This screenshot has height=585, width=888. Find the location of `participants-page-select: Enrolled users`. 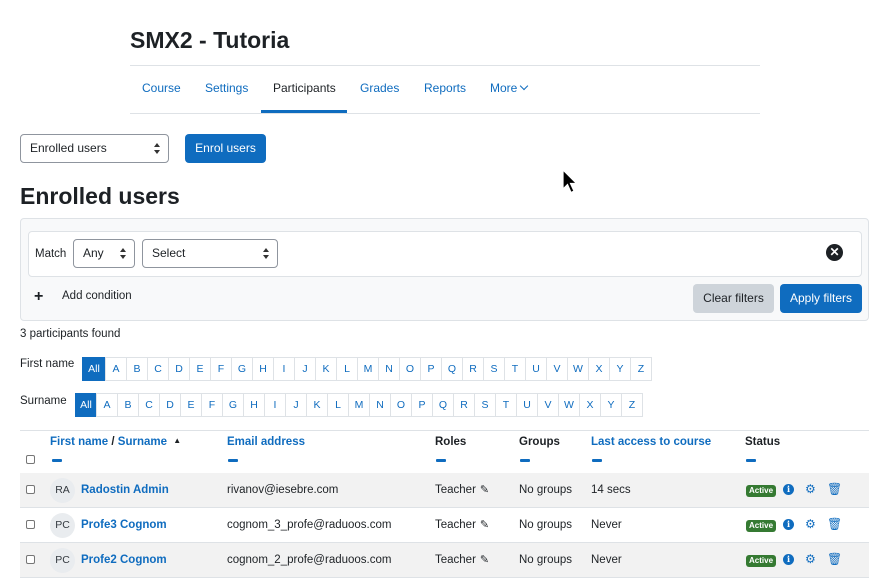

participants-page-select: Enrolled users is located at coordinates (94, 148).